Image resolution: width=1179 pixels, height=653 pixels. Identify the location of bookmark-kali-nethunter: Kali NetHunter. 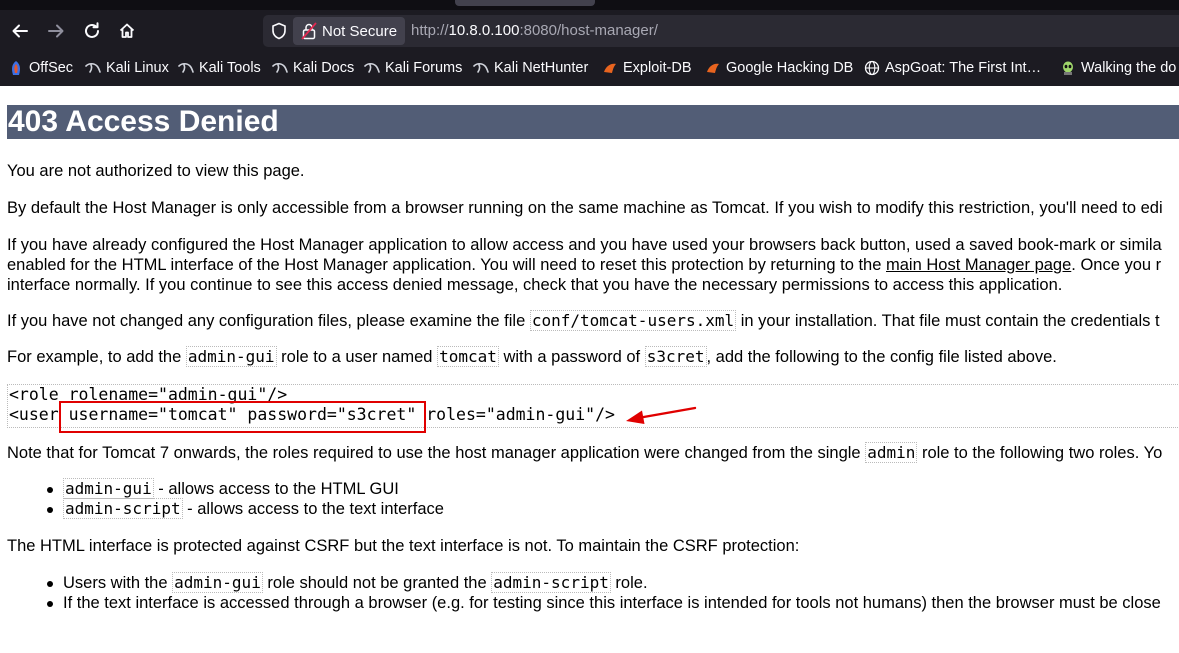
(530, 68).